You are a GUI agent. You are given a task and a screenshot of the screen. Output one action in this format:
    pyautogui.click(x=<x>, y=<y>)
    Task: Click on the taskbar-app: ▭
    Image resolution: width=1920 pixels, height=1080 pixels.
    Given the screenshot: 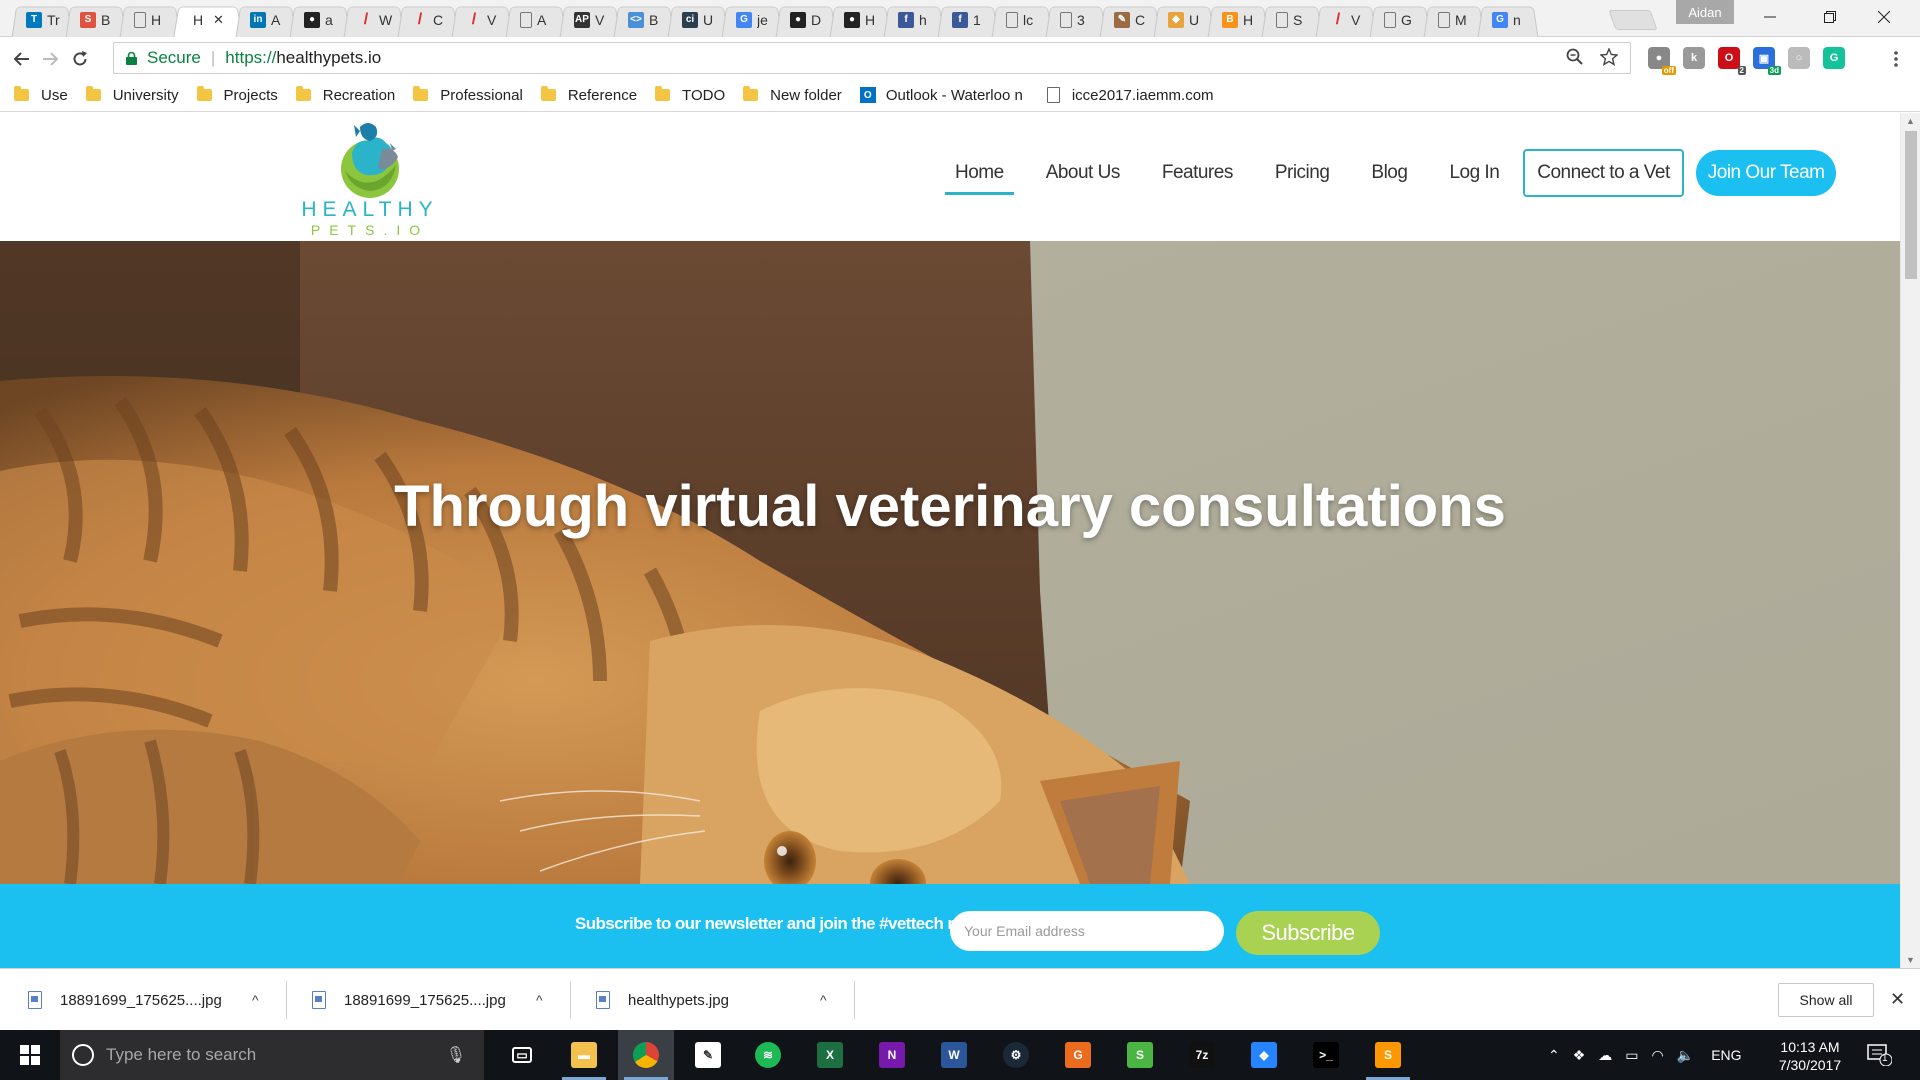 What is the action you would take?
    pyautogui.click(x=522, y=1055)
    